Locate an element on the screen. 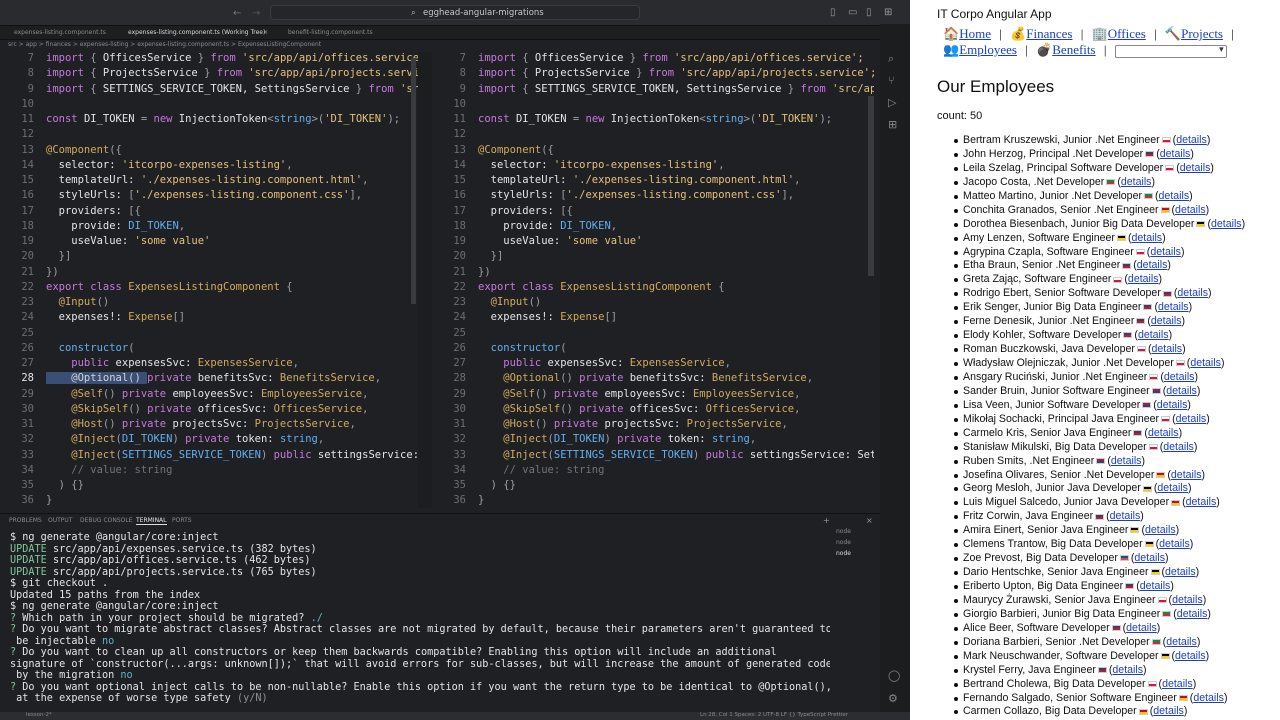 This screenshot has width=1280, height=720. code-line: public expensesSvc: ExpensesService, is located at coordinates (604, 363).